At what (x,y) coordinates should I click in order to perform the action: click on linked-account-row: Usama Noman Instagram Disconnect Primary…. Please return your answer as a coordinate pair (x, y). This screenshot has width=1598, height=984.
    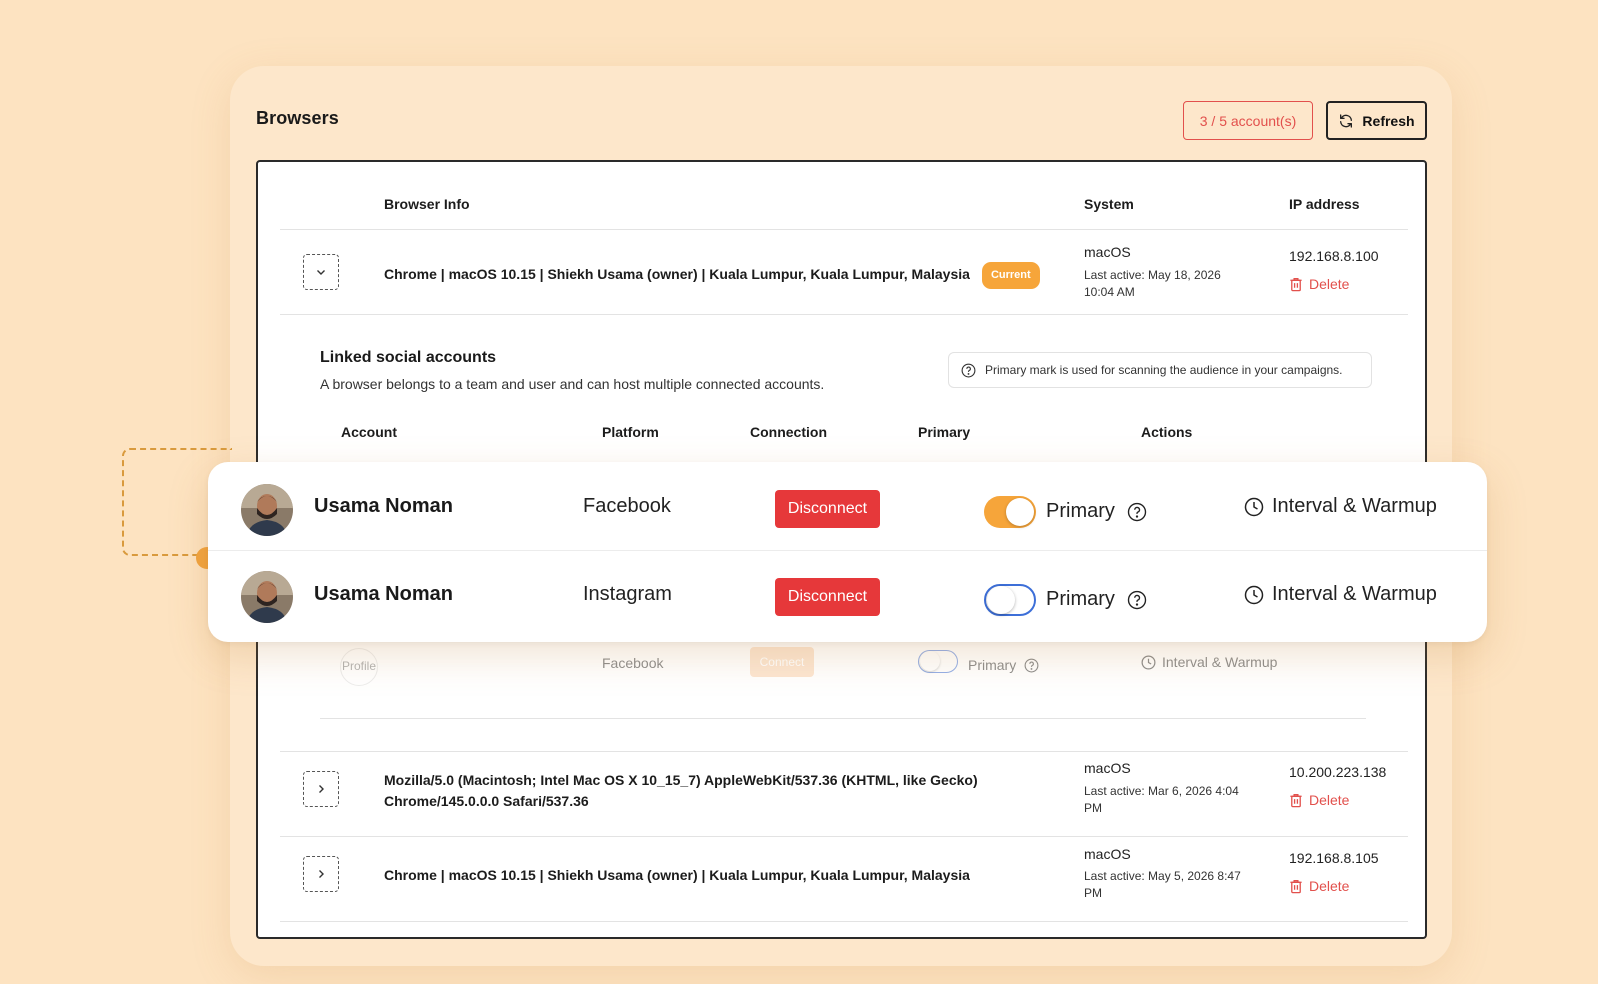
    Looking at the image, I should click on (847, 595).